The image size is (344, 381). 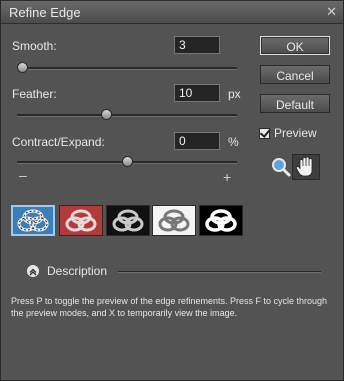 What do you see at coordinates (33, 220) in the screenshot?
I see `view-mode-marching-ants` at bounding box center [33, 220].